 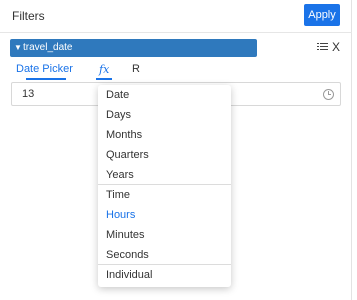 What do you see at coordinates (328, 94) in the screenshot?
I see `clock-icon` at bounding box center [328, 94].